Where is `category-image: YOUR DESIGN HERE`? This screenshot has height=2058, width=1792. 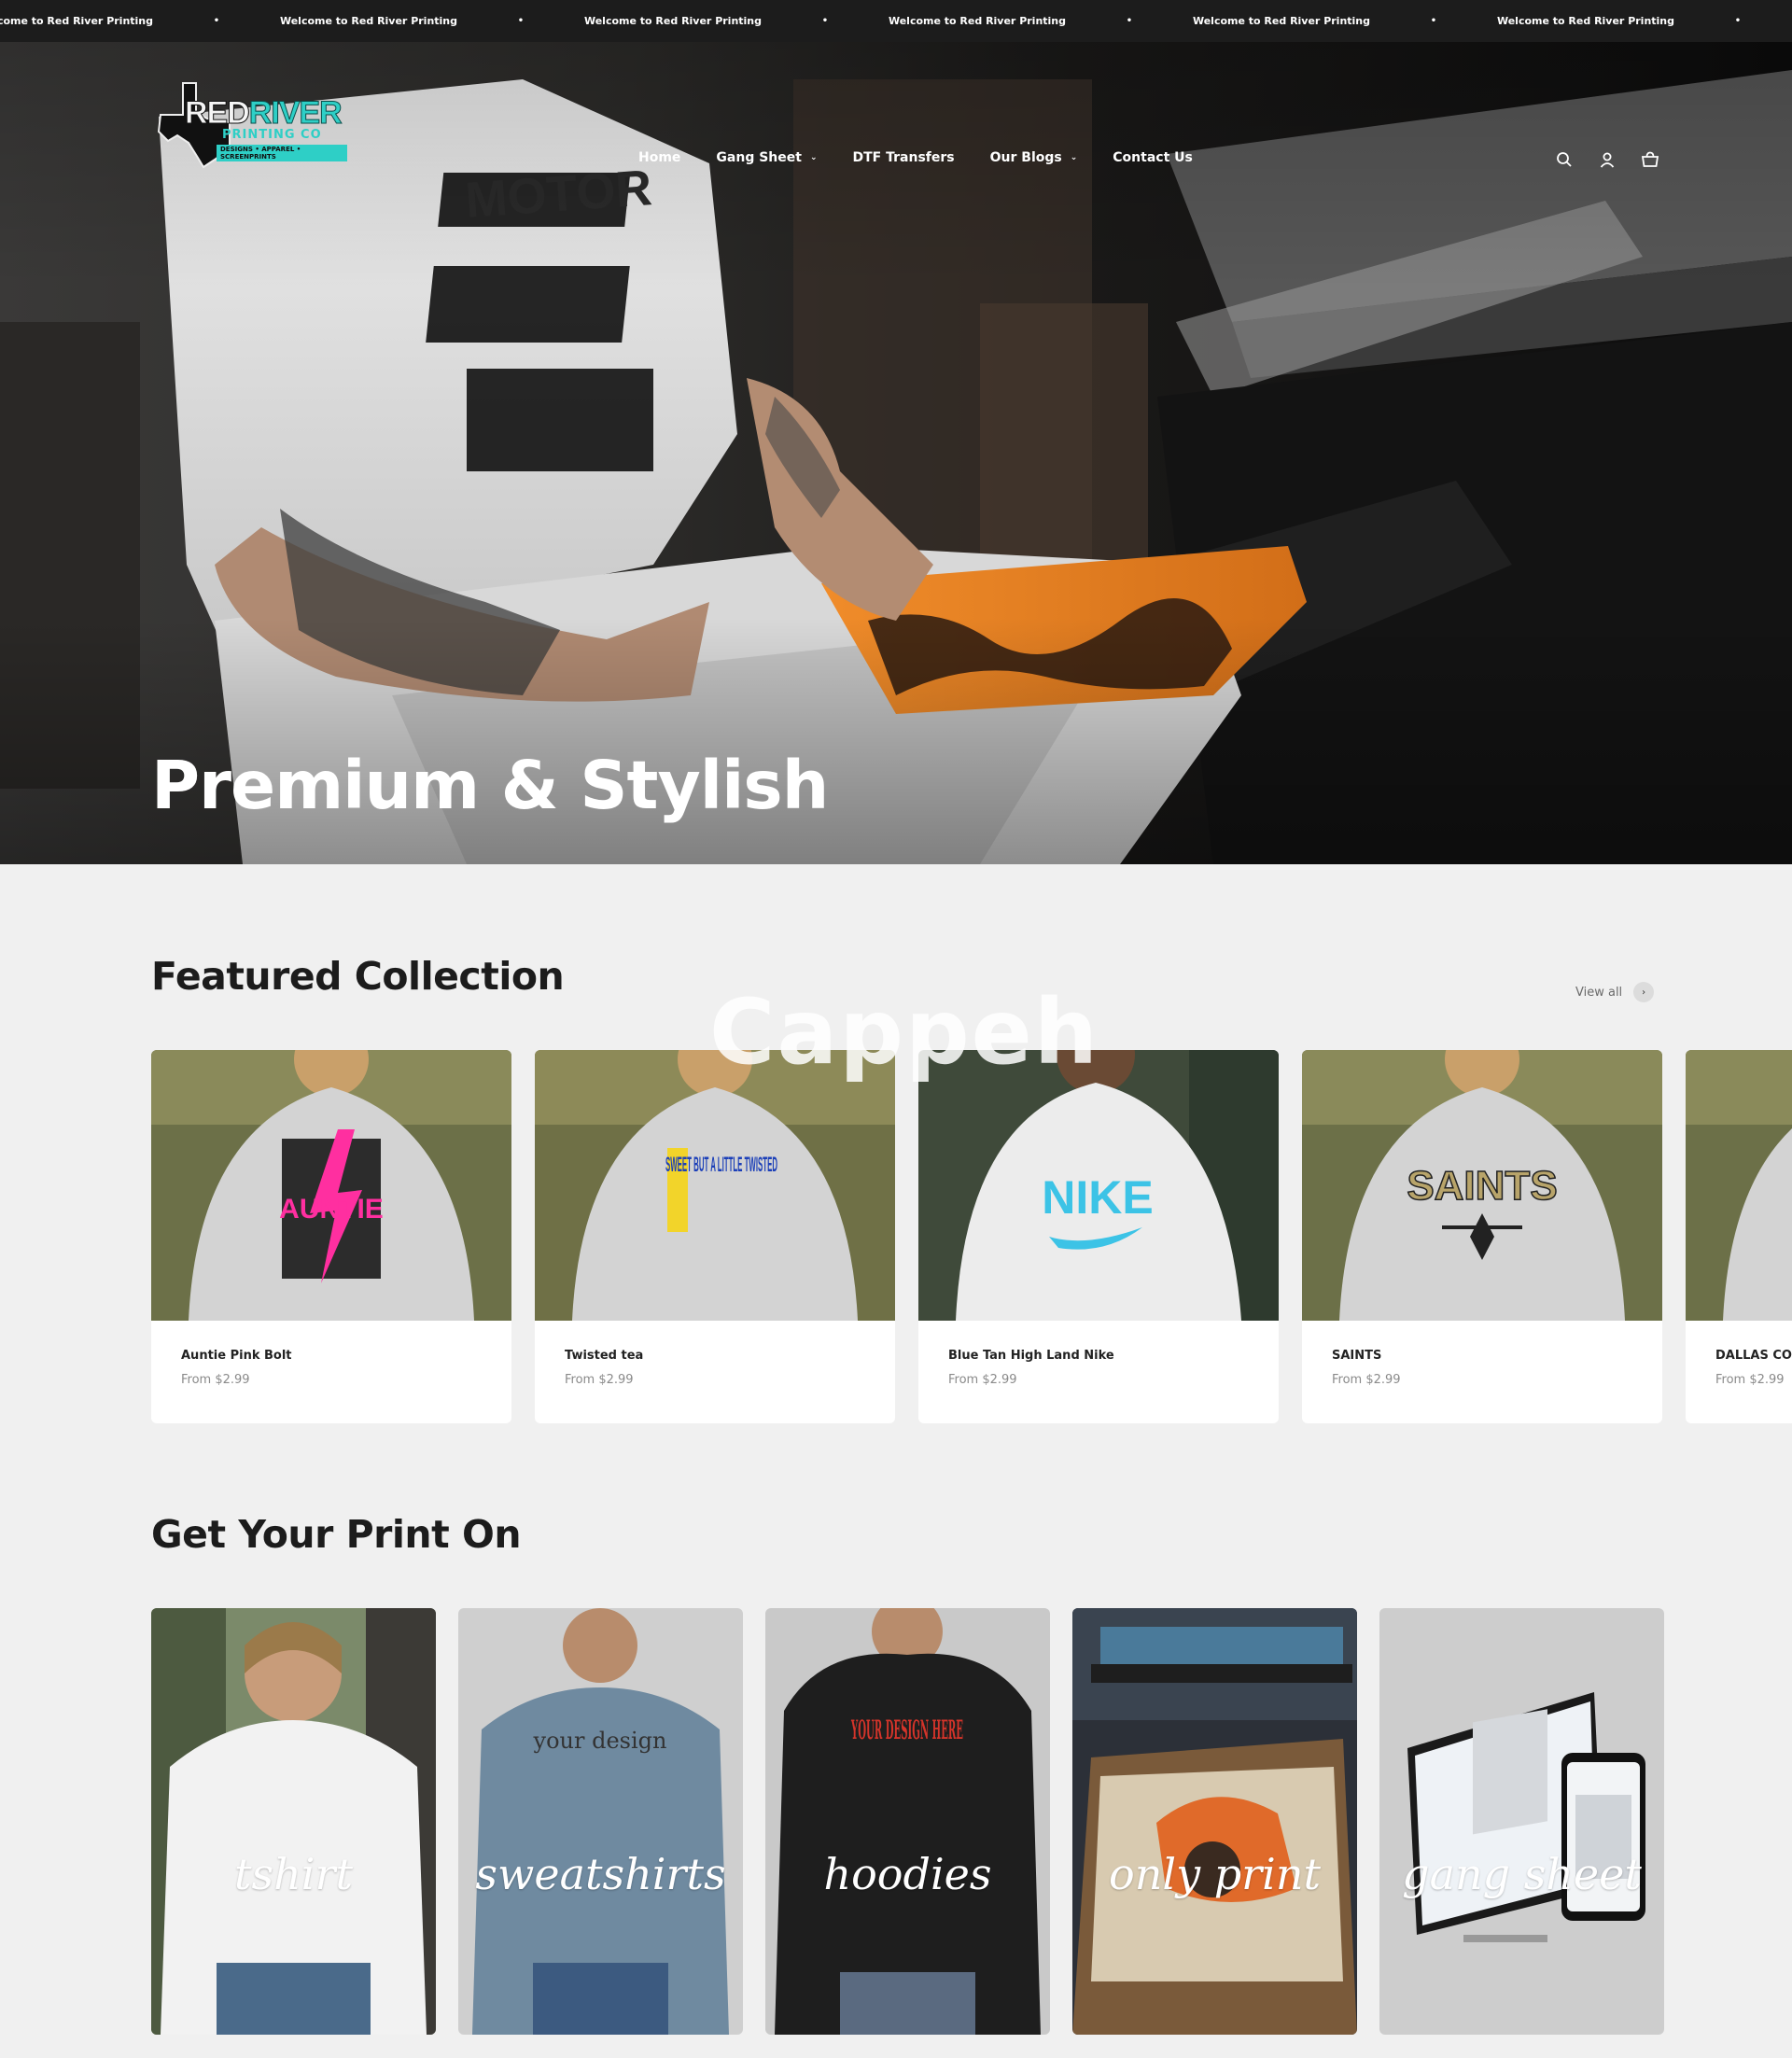
category-image: YOUR DESIGN HERE is located at coordinates (907, 1821).